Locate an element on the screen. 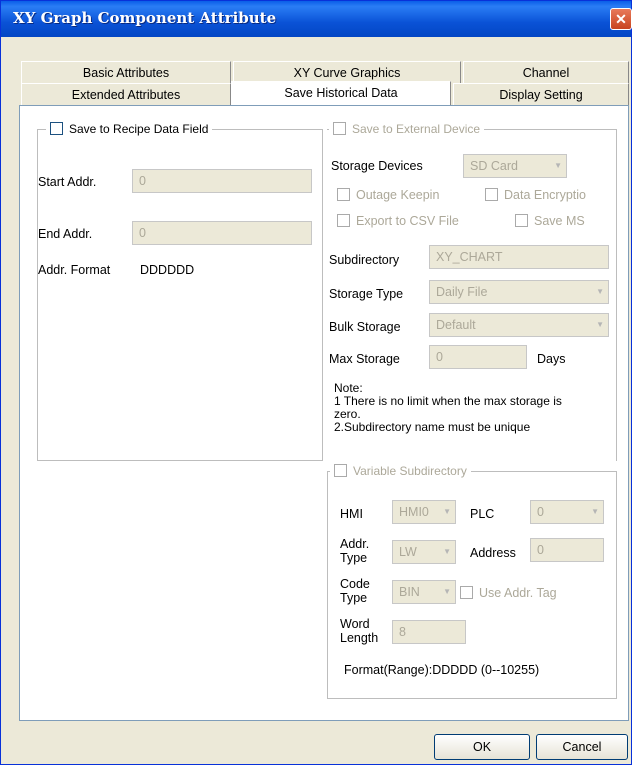  save-ms-label: Save MS is located at coordinates (559, 221).